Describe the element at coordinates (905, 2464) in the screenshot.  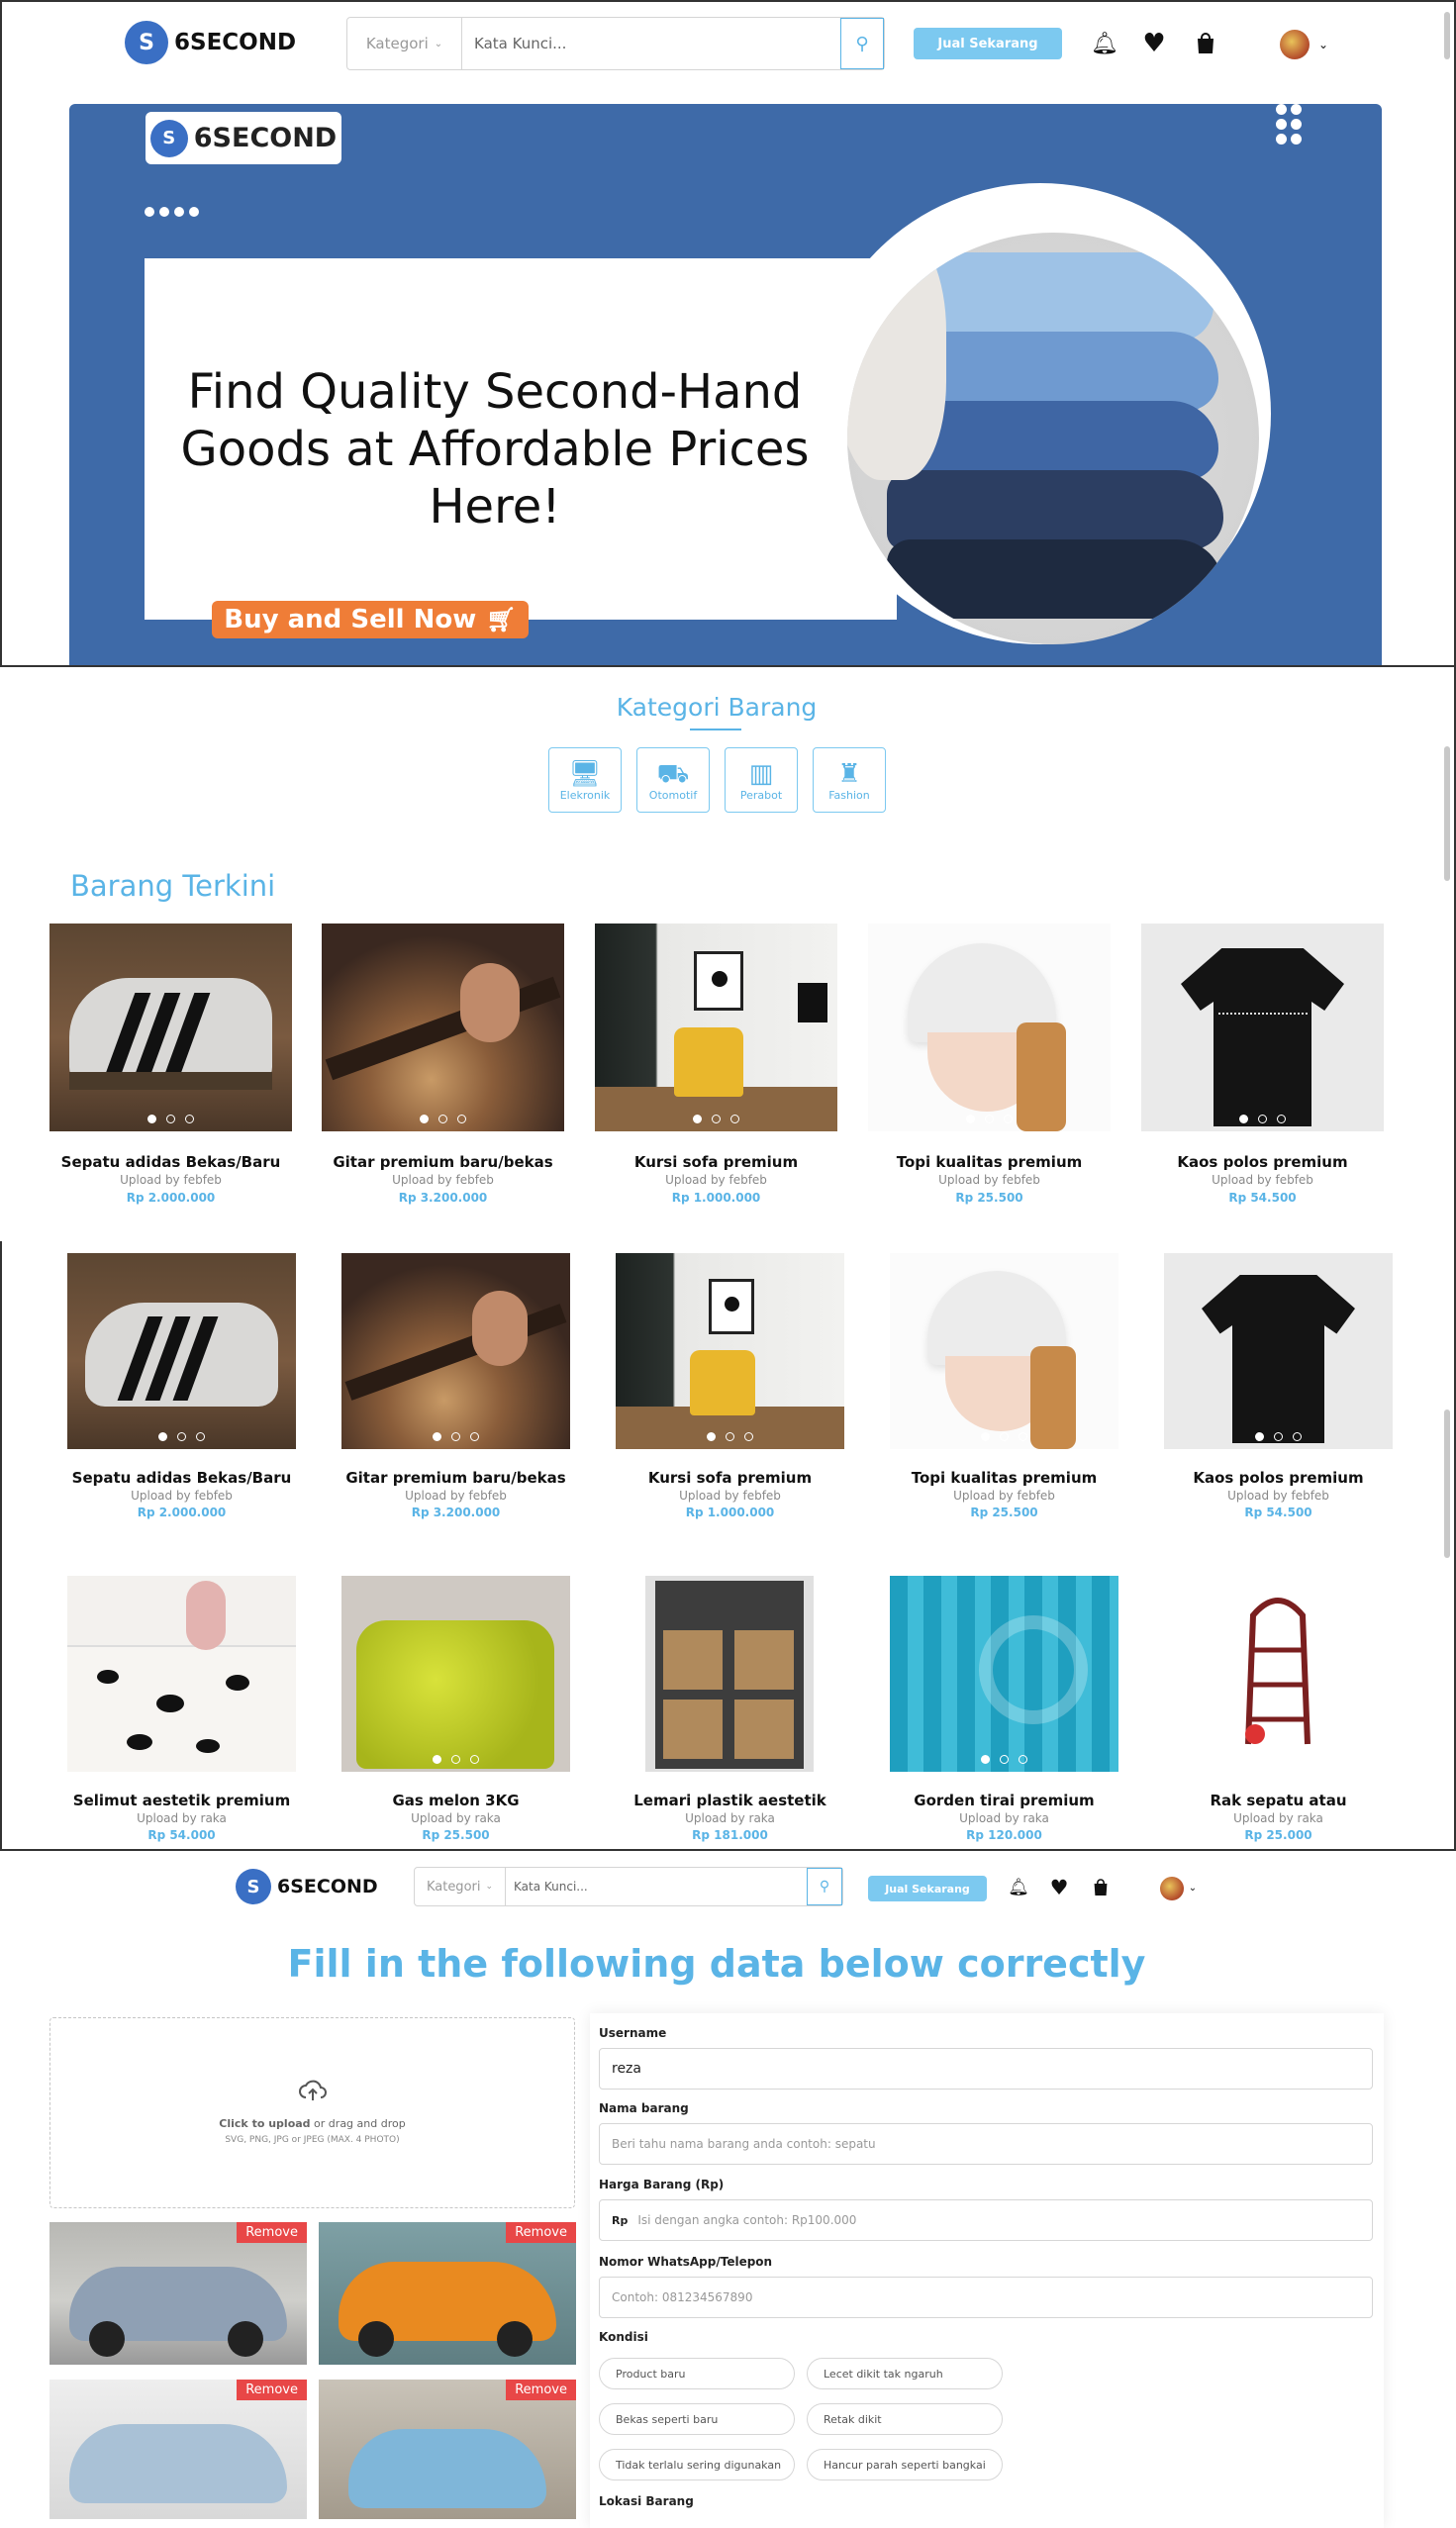
I see `condition-option: Hancur parah seperti bangkai` at that location.